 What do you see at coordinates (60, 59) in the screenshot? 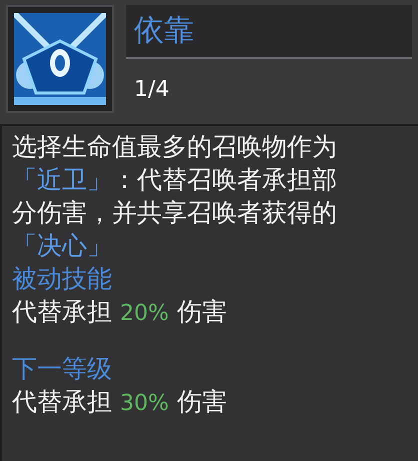
I see `emblem-icon` at bounding box center [60, 59].